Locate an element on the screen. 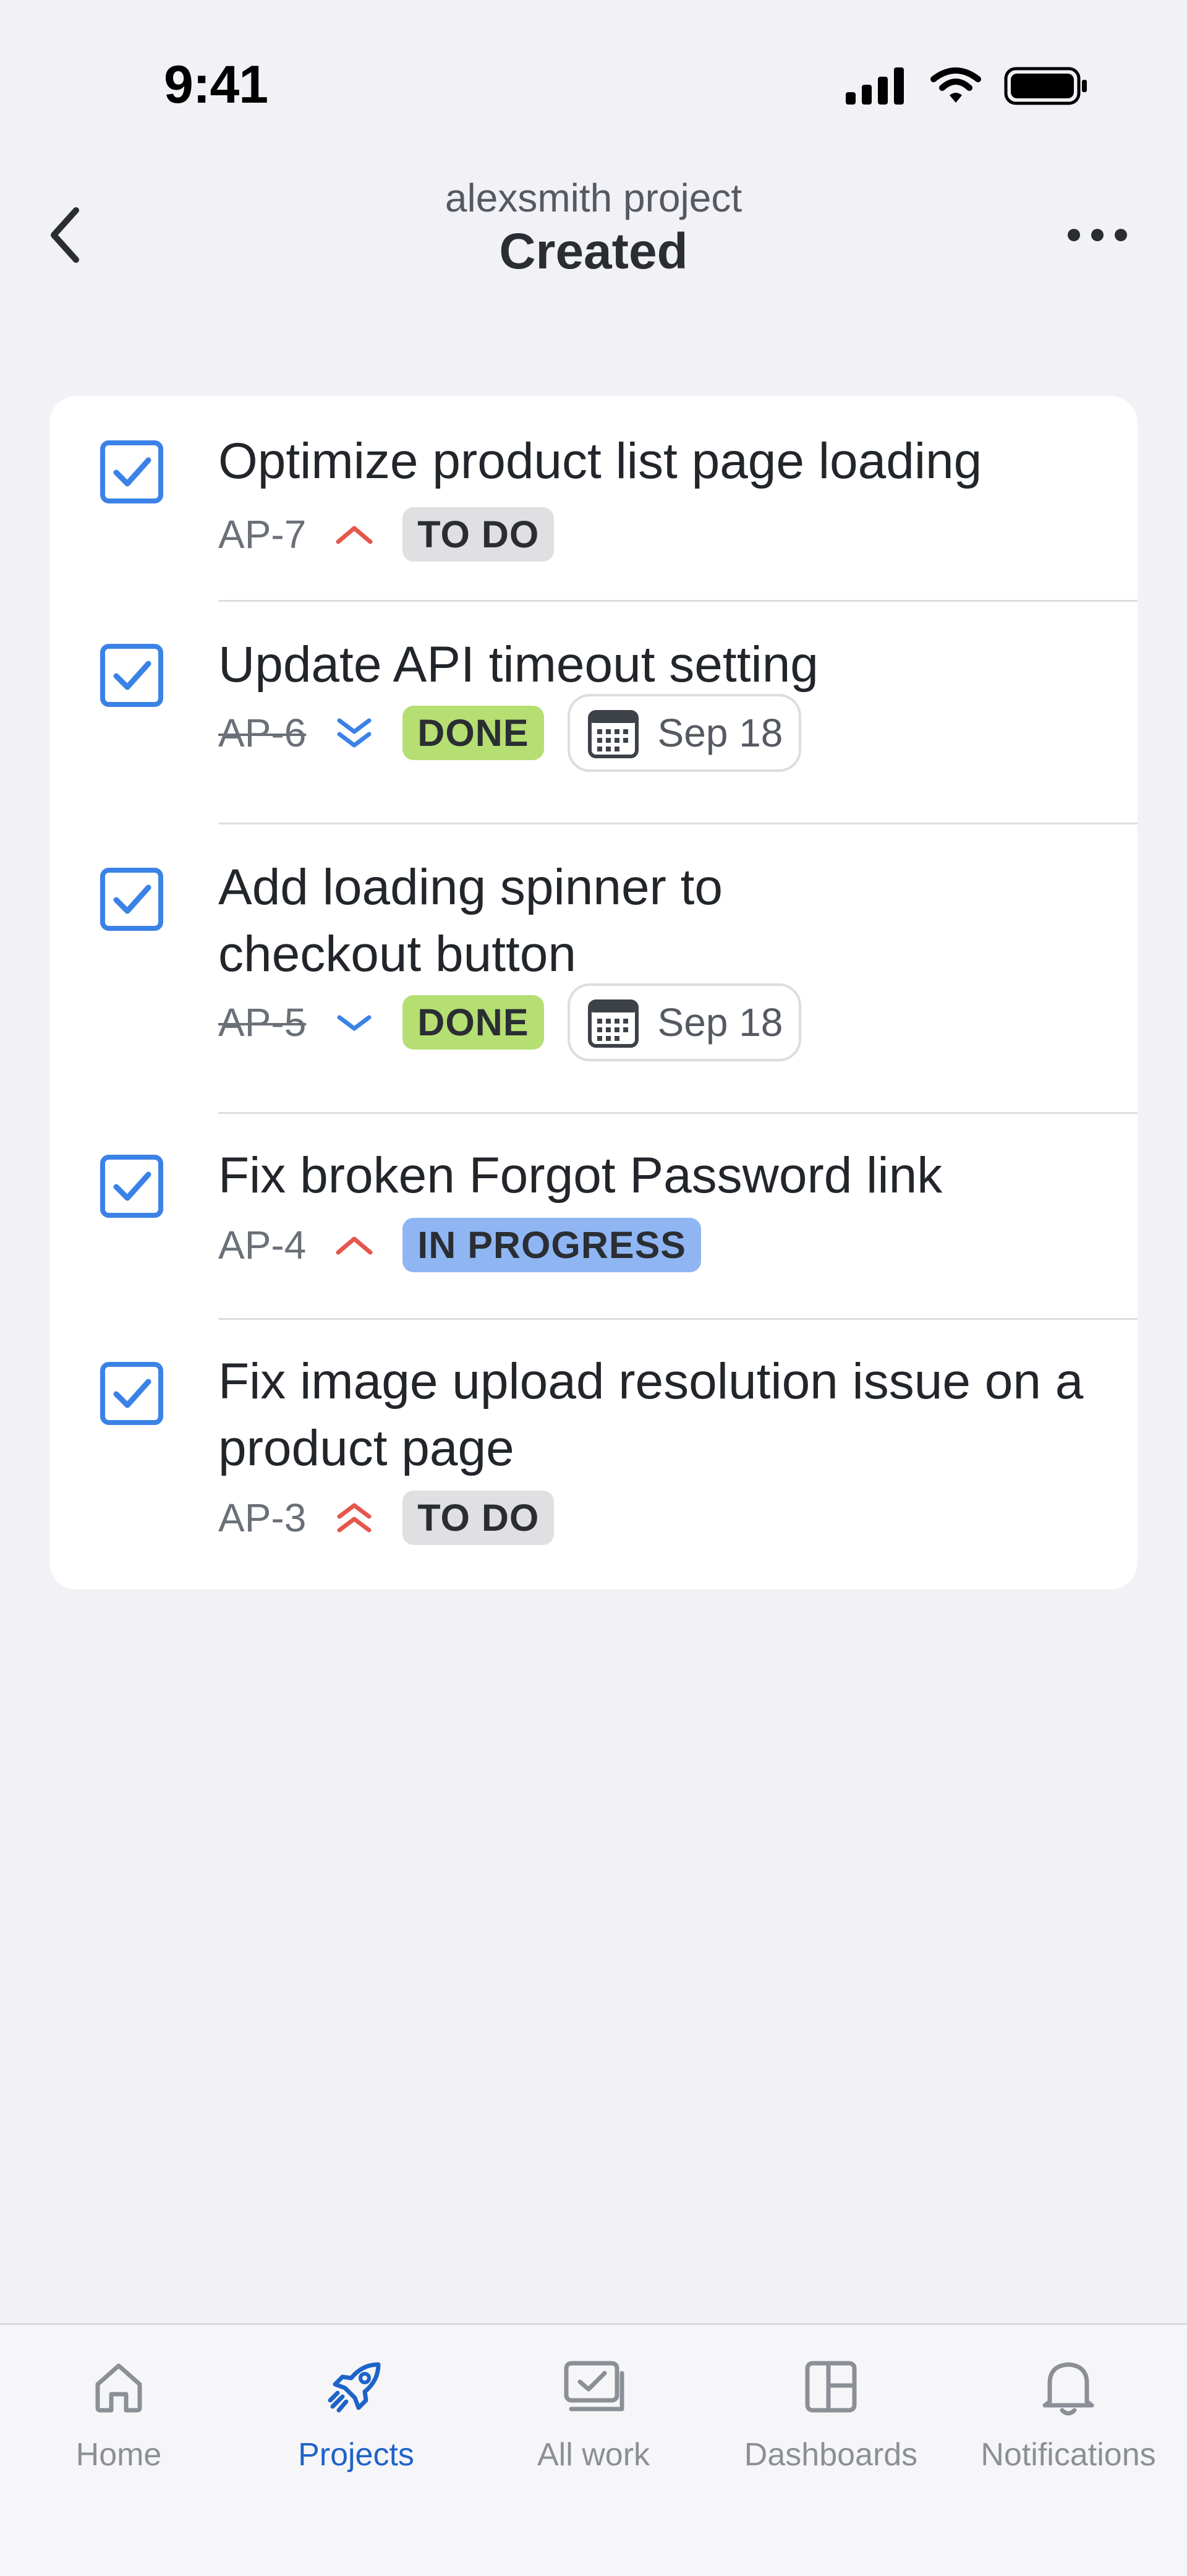  status-icons is located at coordinates (967, 86).